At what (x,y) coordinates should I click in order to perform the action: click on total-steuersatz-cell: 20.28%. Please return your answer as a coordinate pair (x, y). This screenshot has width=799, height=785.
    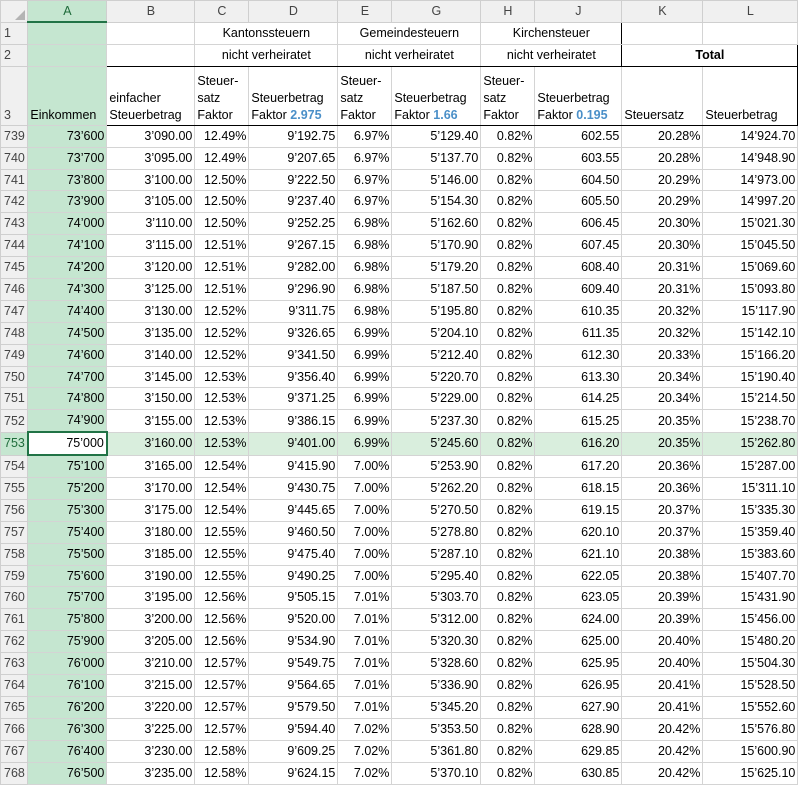
    Looking at the image, I should click on (662, 158).